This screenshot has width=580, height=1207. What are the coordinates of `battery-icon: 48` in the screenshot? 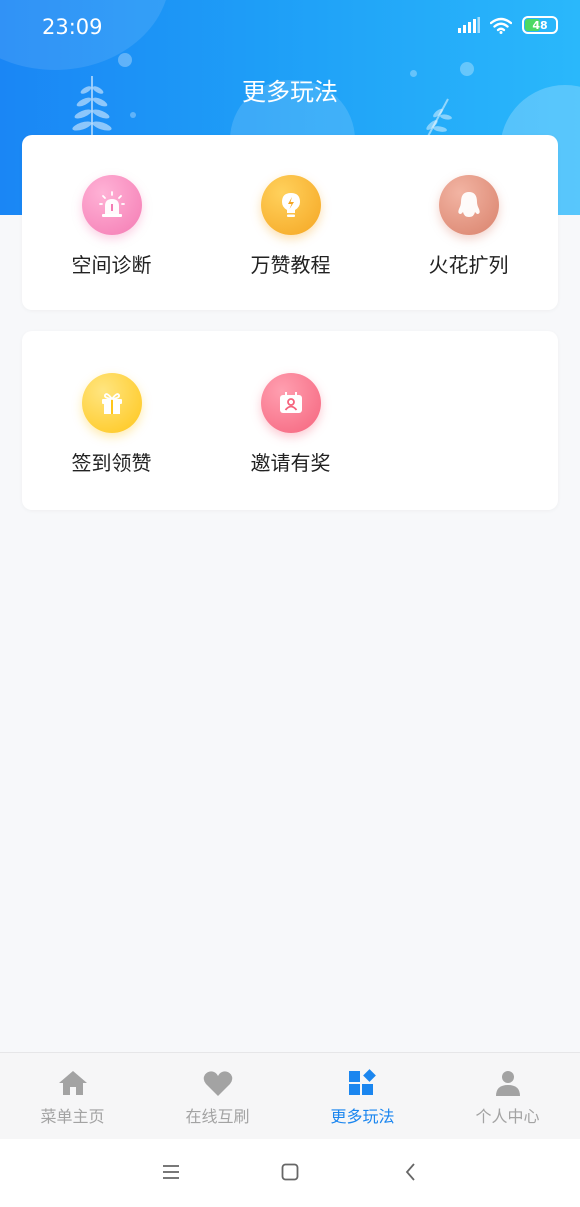 It's located at (540, 25).